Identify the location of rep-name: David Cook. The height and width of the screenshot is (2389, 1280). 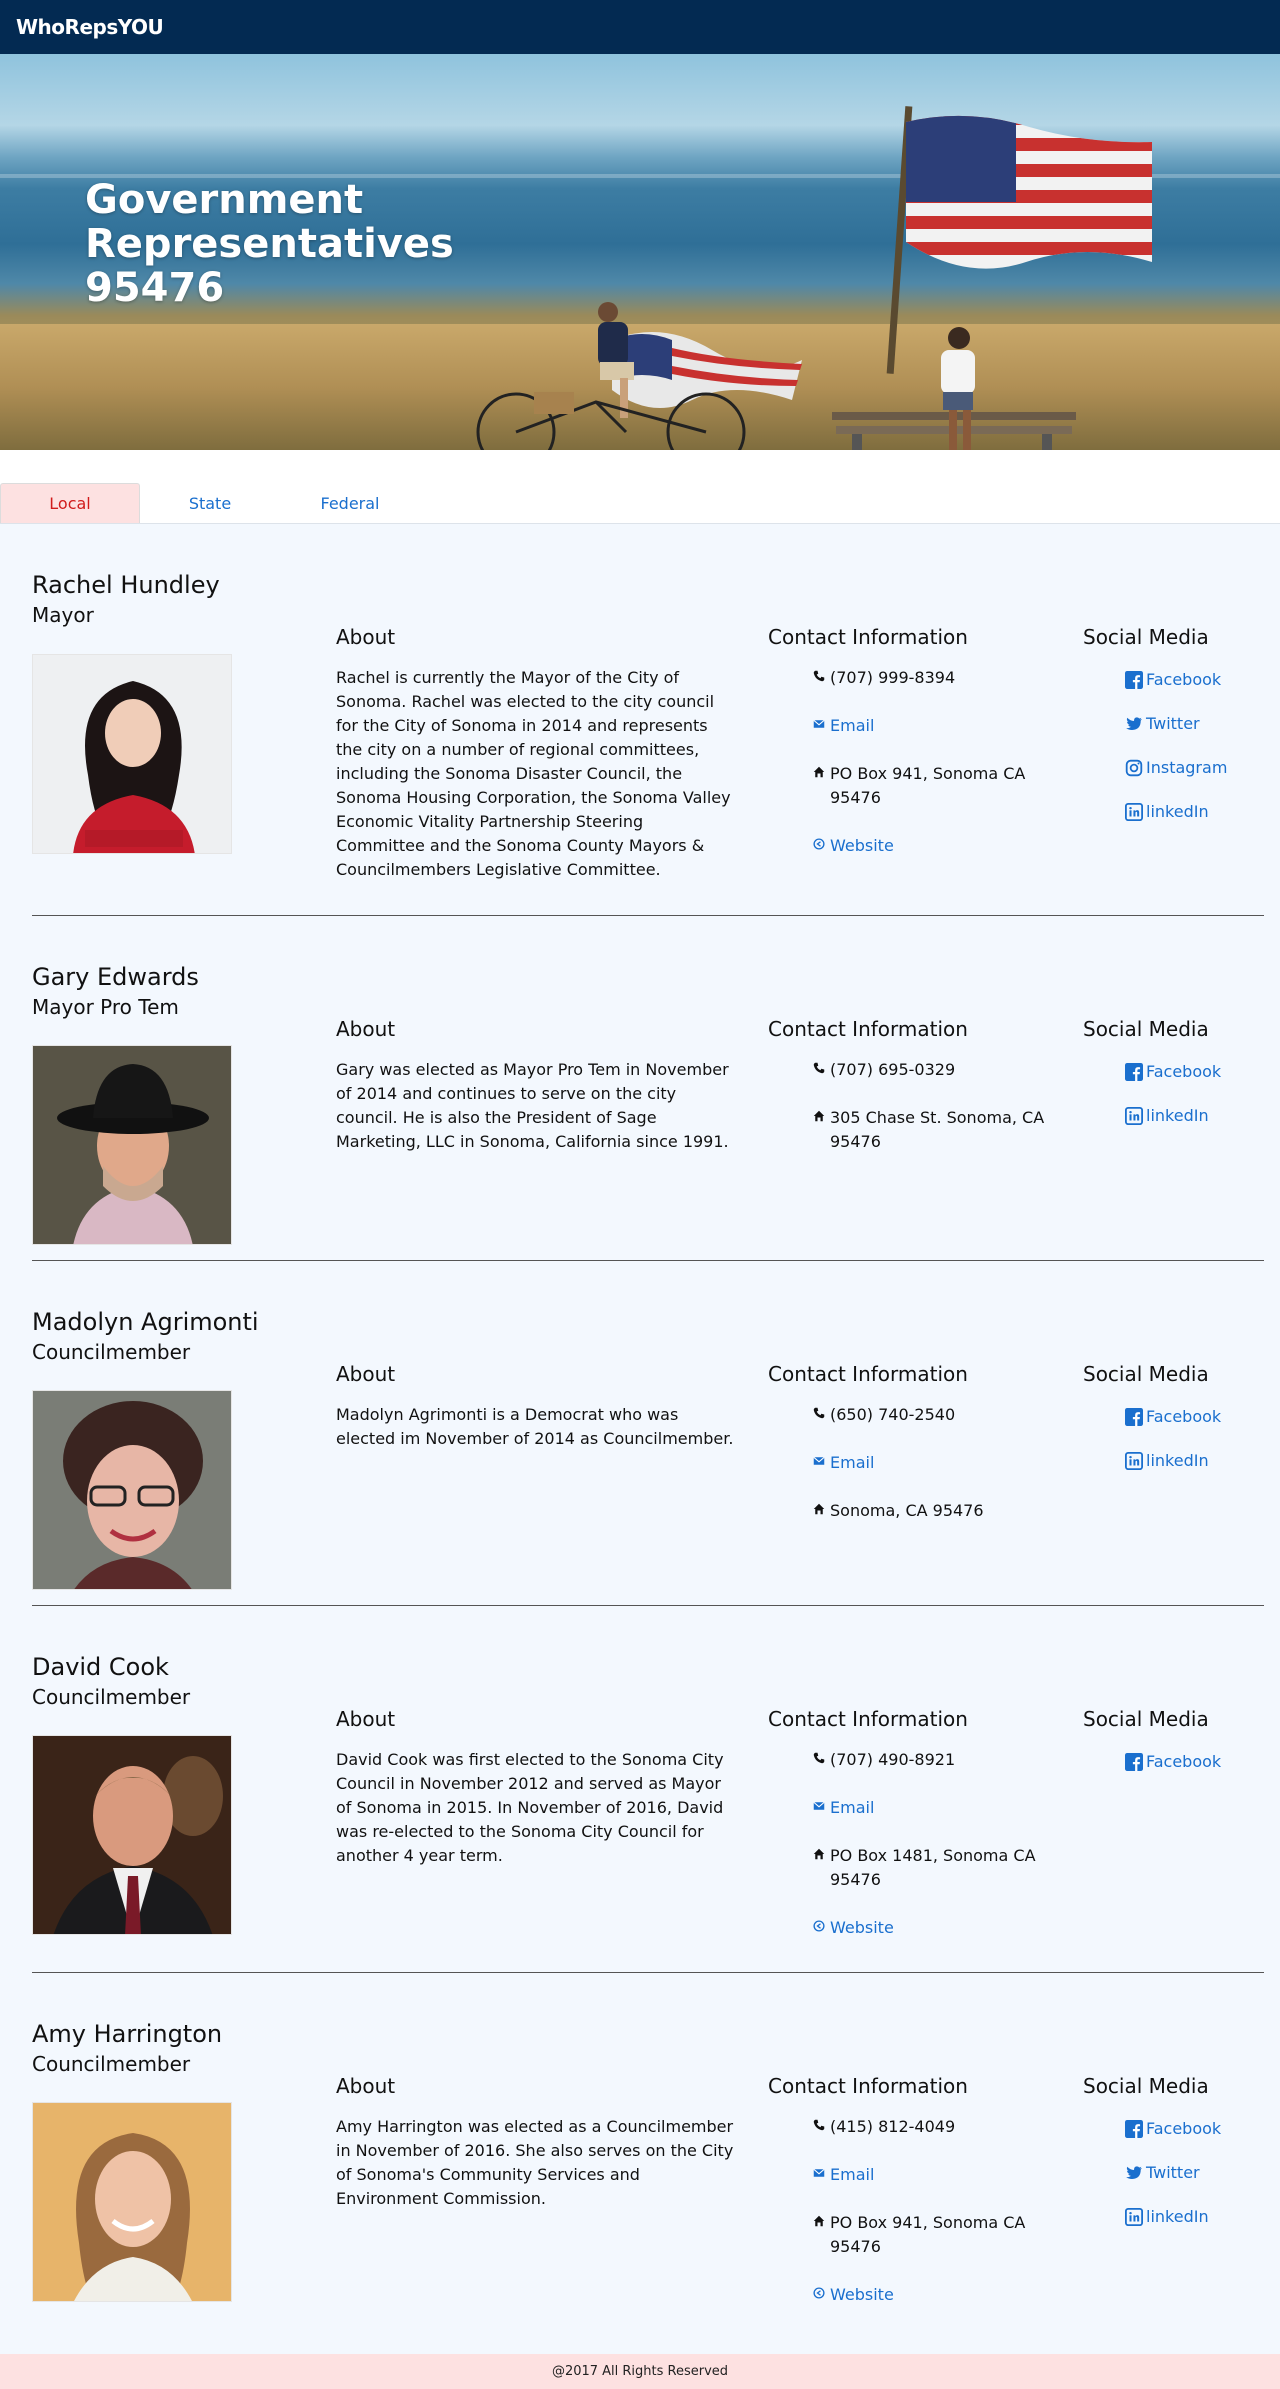
(100, 1667).